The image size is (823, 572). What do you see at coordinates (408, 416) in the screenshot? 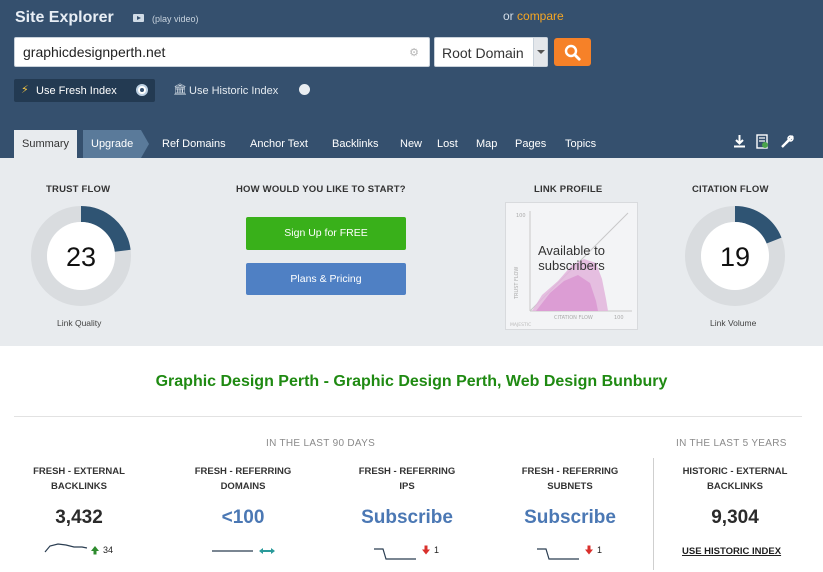
I see `divider` at bounding box center [408, 416].